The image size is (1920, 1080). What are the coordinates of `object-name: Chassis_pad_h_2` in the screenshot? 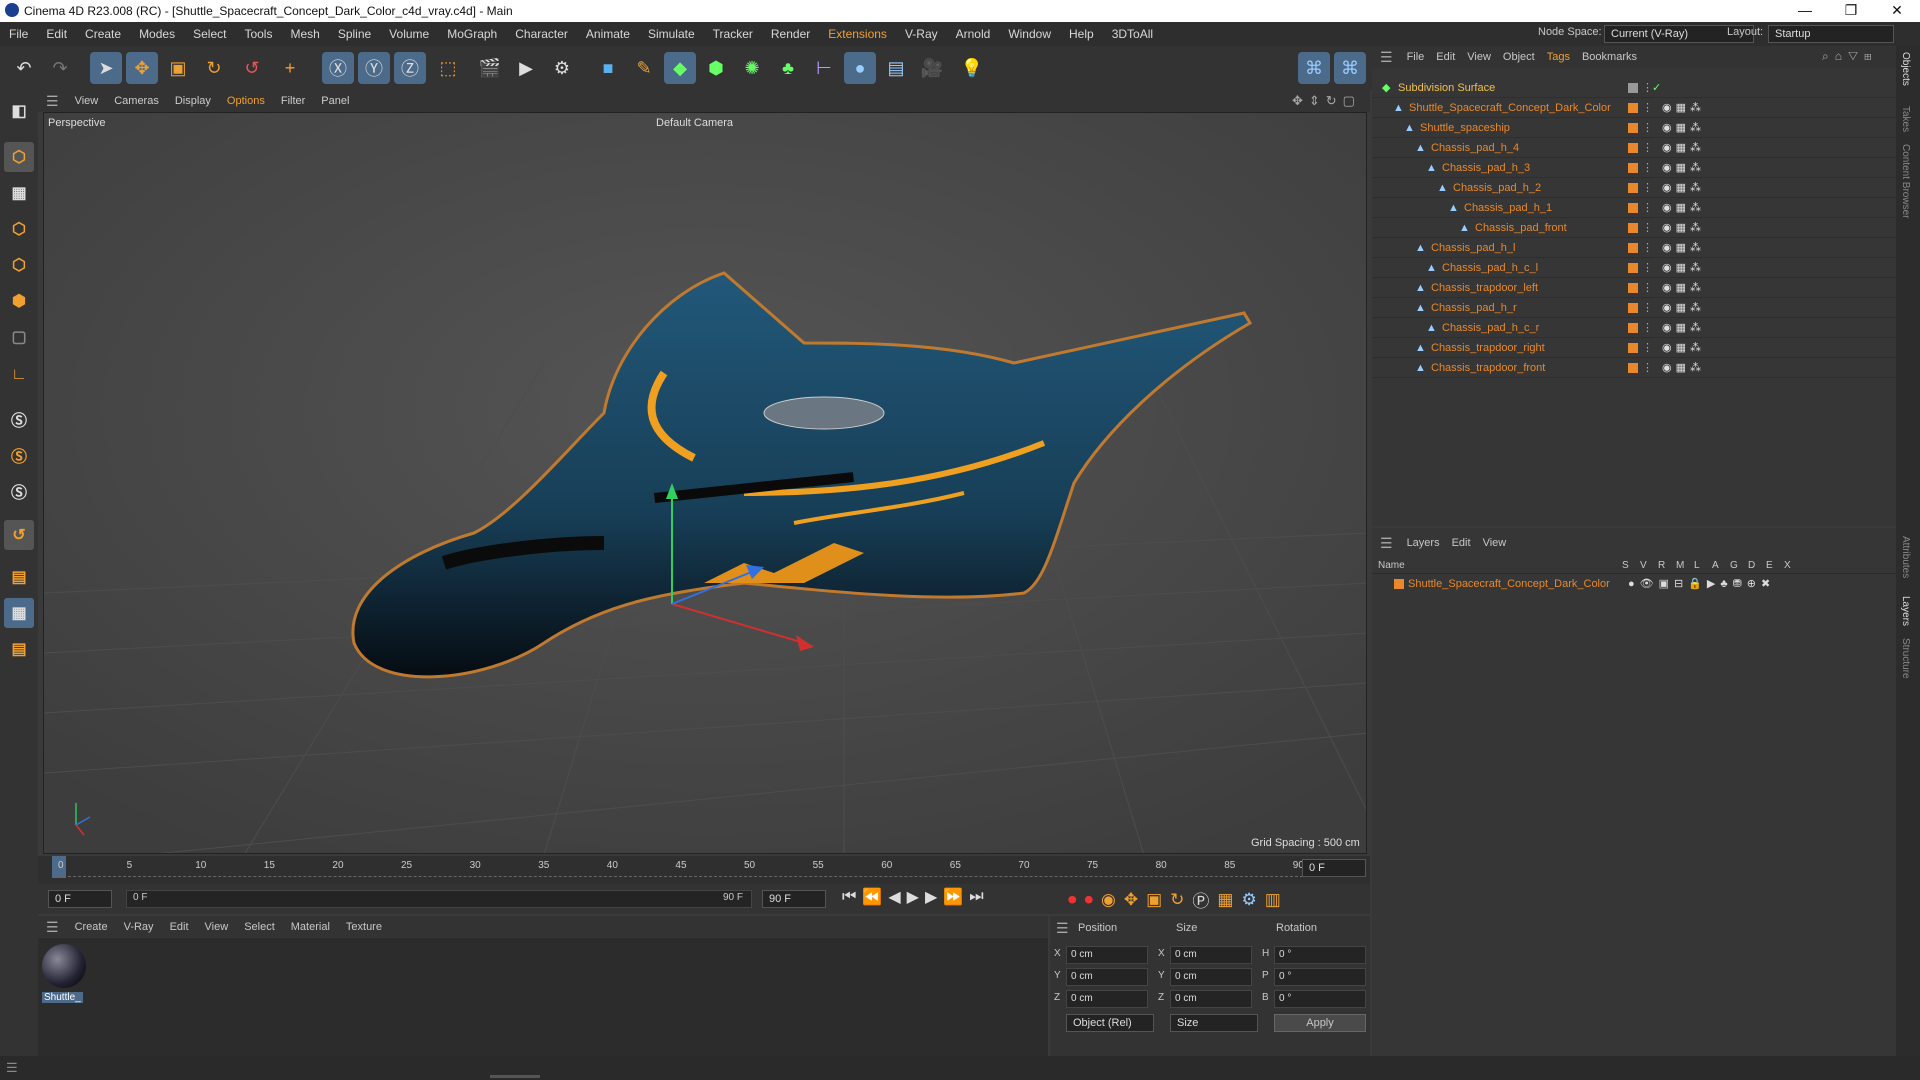 It's located at (1497, 188).